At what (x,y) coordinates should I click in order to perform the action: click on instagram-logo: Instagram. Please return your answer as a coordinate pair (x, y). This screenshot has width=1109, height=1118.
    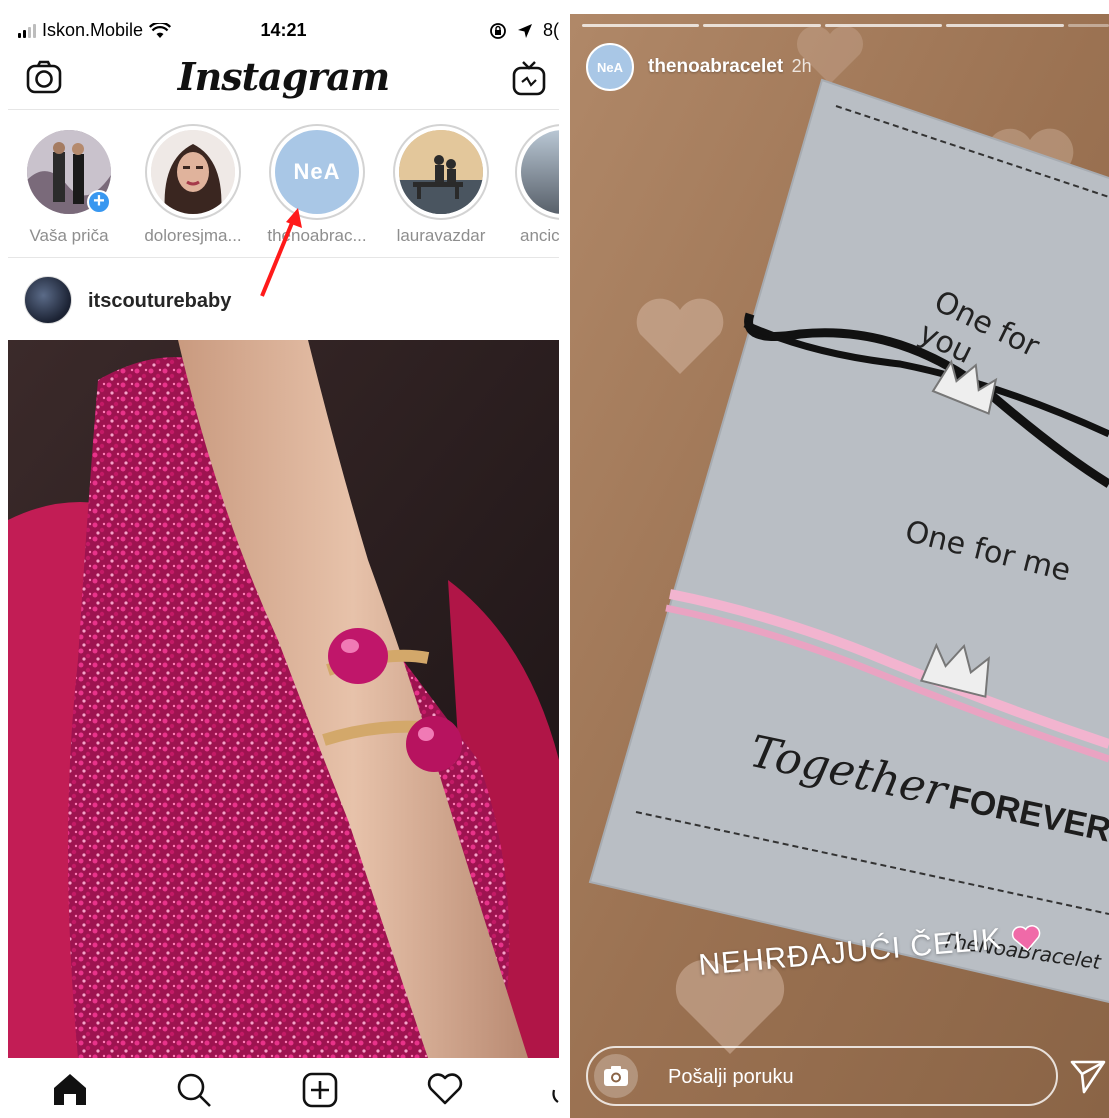
    Looking at the image, I should click on (283, 76).